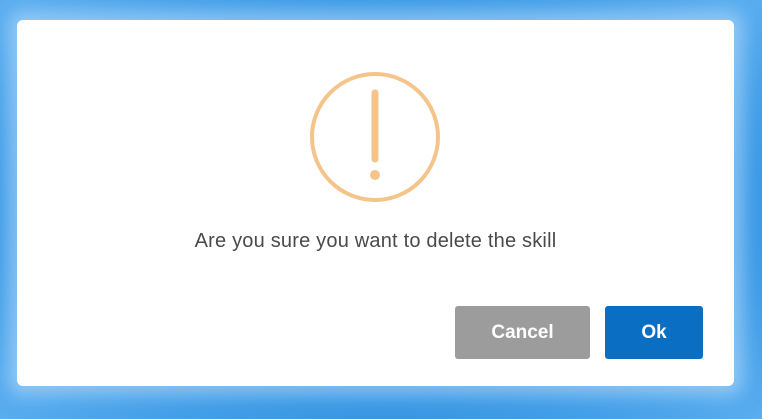  What do you see at coordinates (375, 137) in the screenshot?
I see `warning-exclamation-icon` at bounding box center [375, 137].